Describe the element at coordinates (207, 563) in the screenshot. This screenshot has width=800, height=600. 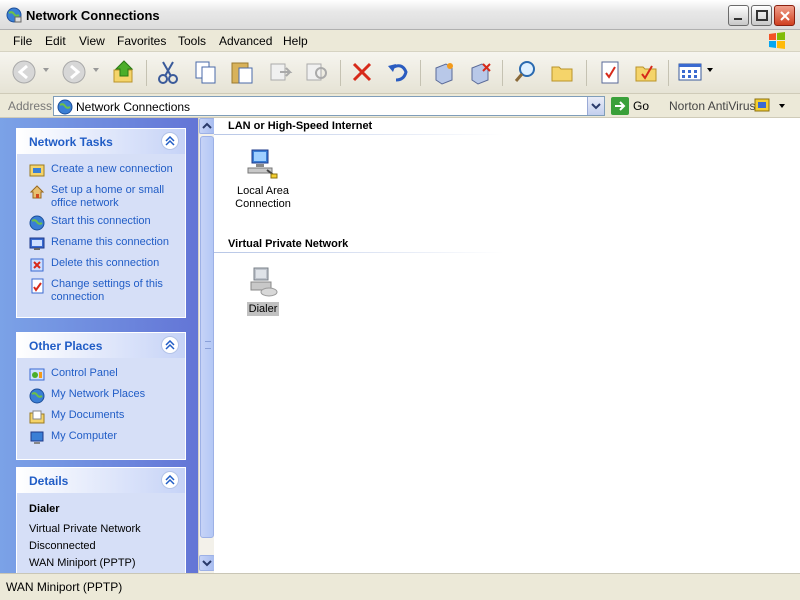
I see `scroll-down-button` at that location.